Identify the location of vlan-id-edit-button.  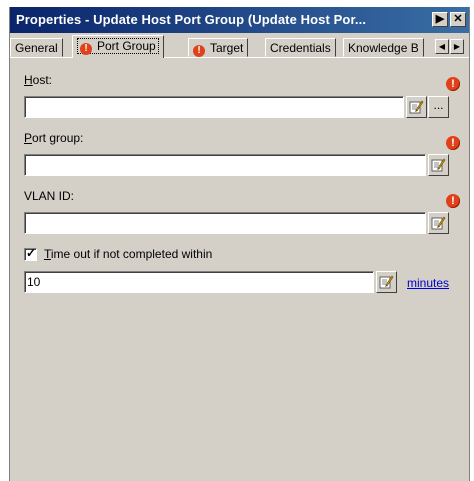
(438, 223).